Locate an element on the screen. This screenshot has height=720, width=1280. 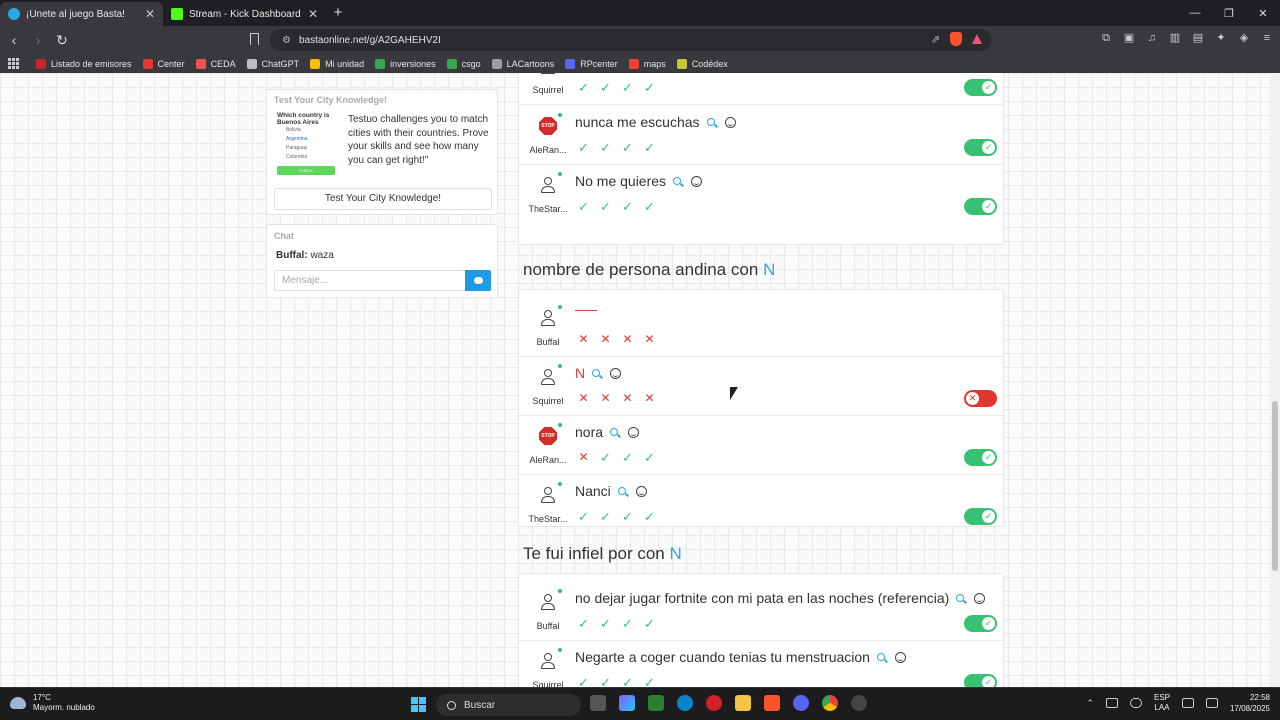
brave-icon is located at coordinates (772, 703).